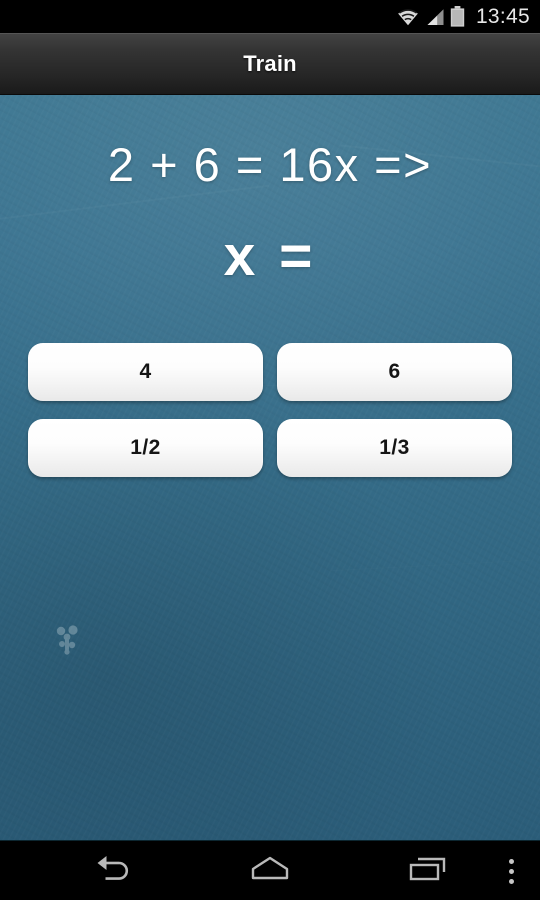 This screenshot has width=540, height=900. Describe the element at coordinates (430, 565) in the screenshot. I see `chalk-streak` at that location.